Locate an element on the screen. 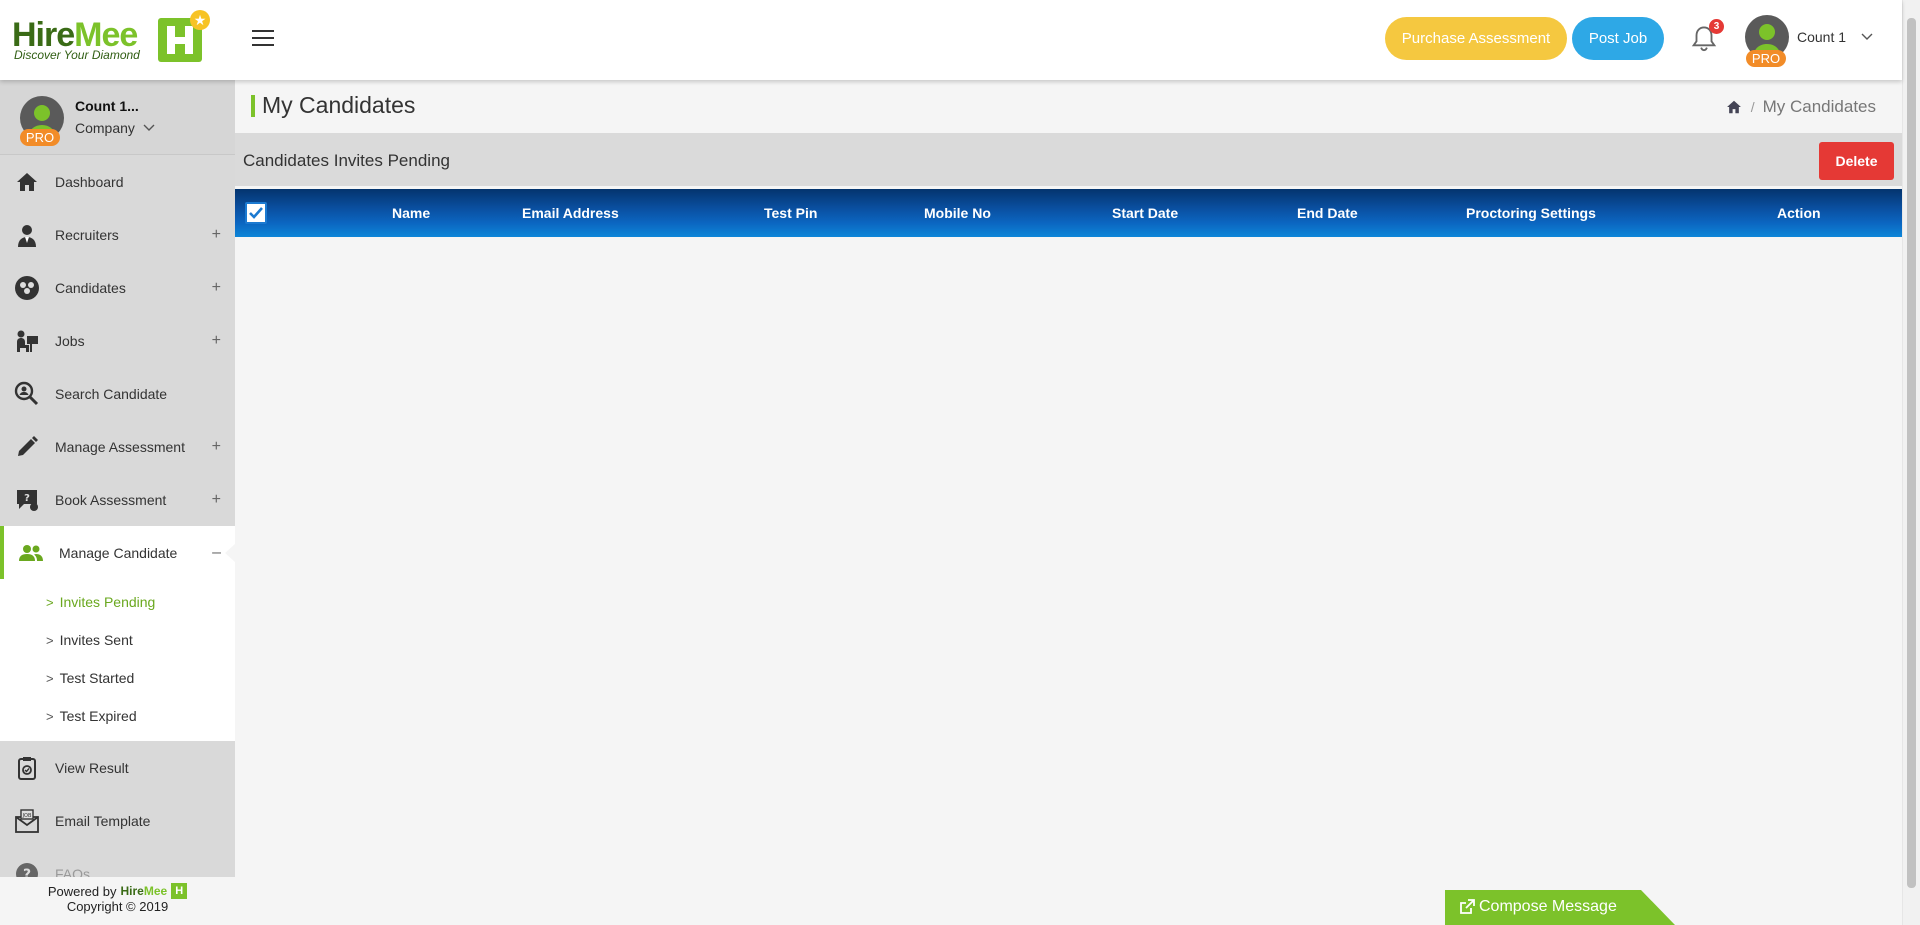 The height and width of the screenshot is (925, 1920). sidebar-item-manage-candidate: Manage Candidate – is located at coordinates (117, 552).